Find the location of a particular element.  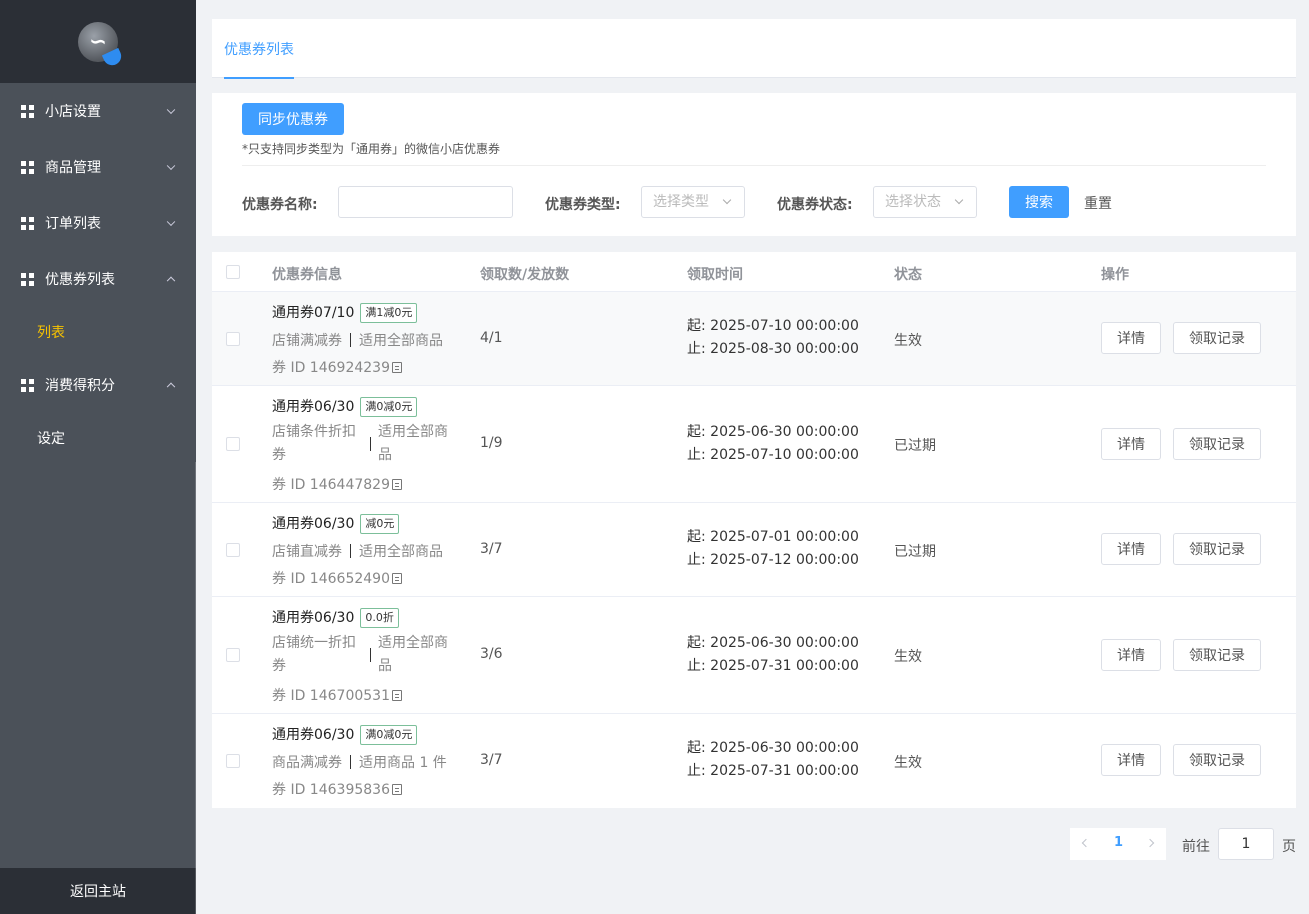

coupon-name: 通用券06/30 满0减0元 is located at coordinates (345, 406).